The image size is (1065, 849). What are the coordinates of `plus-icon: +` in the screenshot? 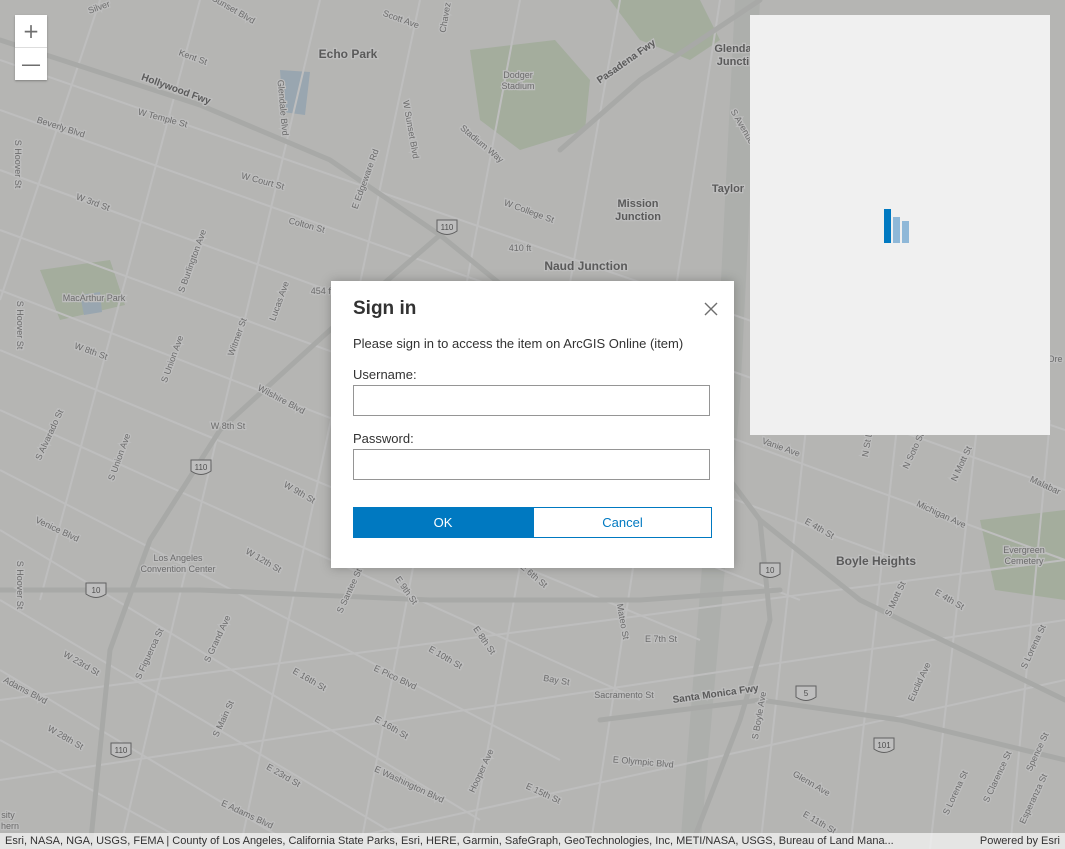 It's located at (31, 31).